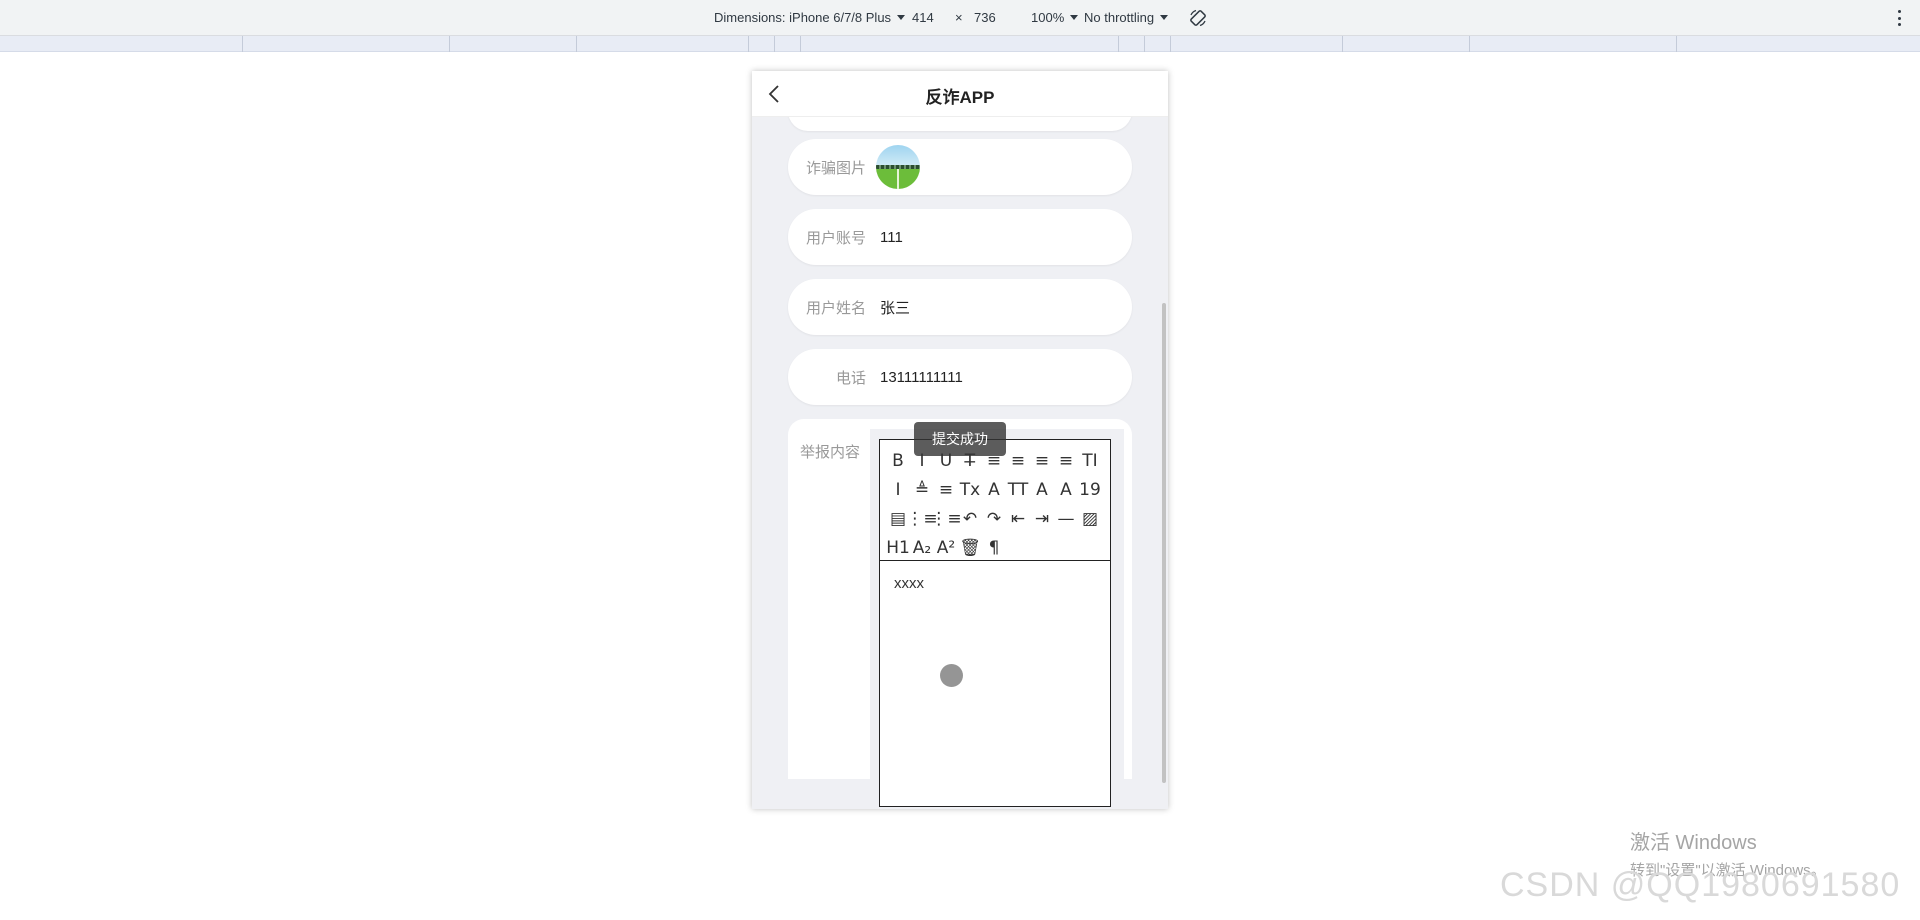 The height and width of the screenshot is (920, 1920). What do you see at coordinates (985, 17) in the screenshot?
I see `device-height-input: 736` at bounding box center [985, 17].